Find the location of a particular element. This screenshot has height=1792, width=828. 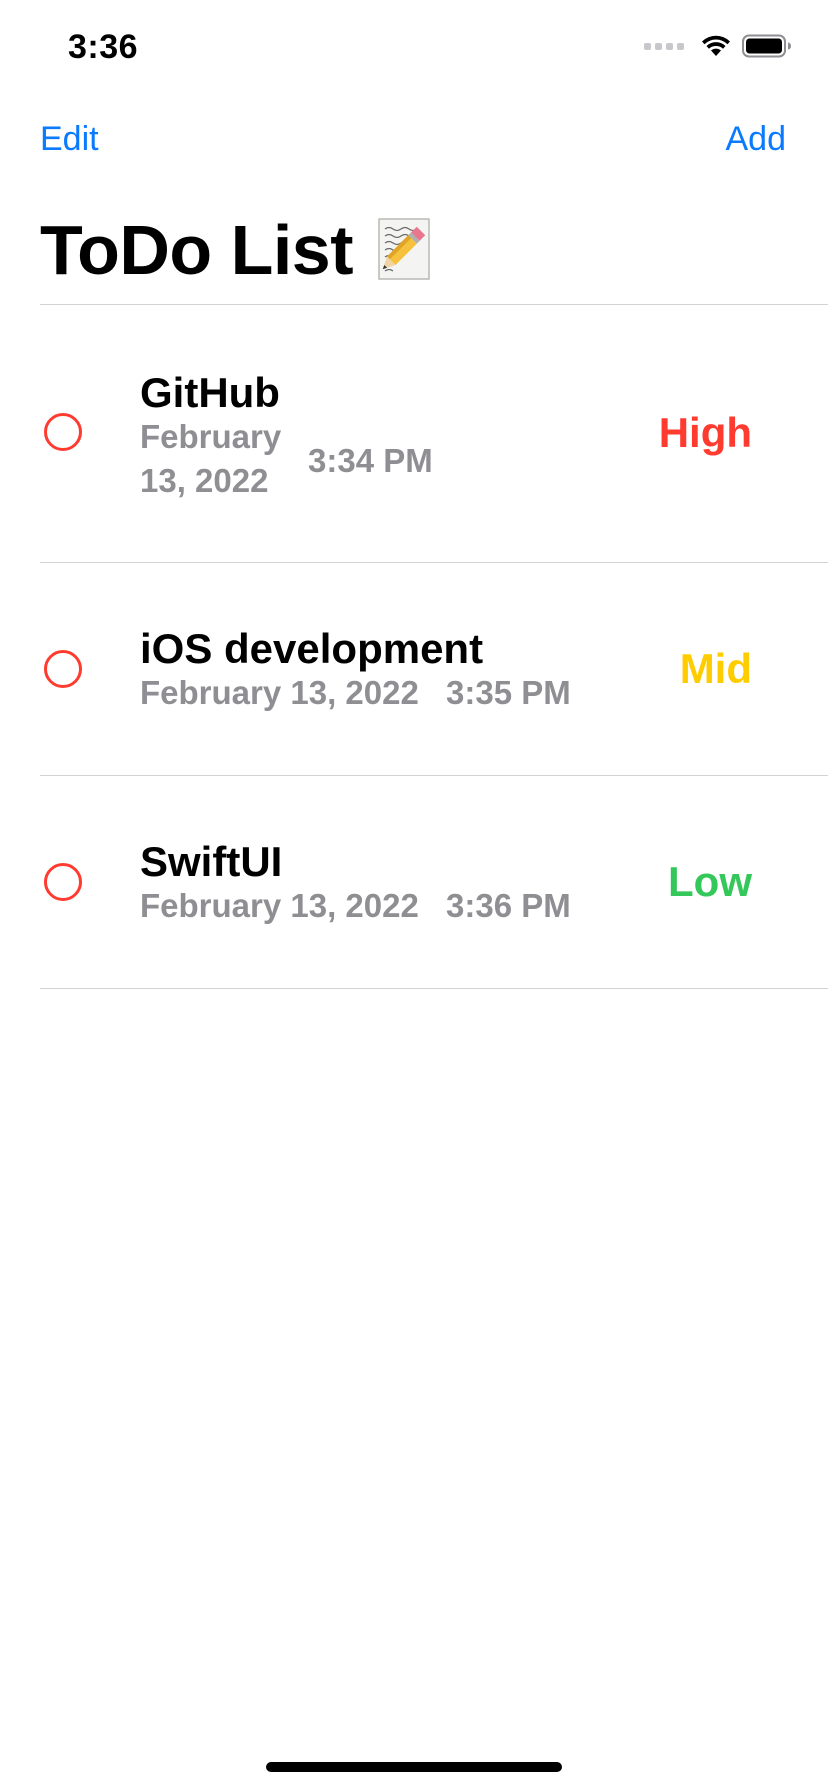

page-title-container: ToDo List is located at coordinates (237, 250).